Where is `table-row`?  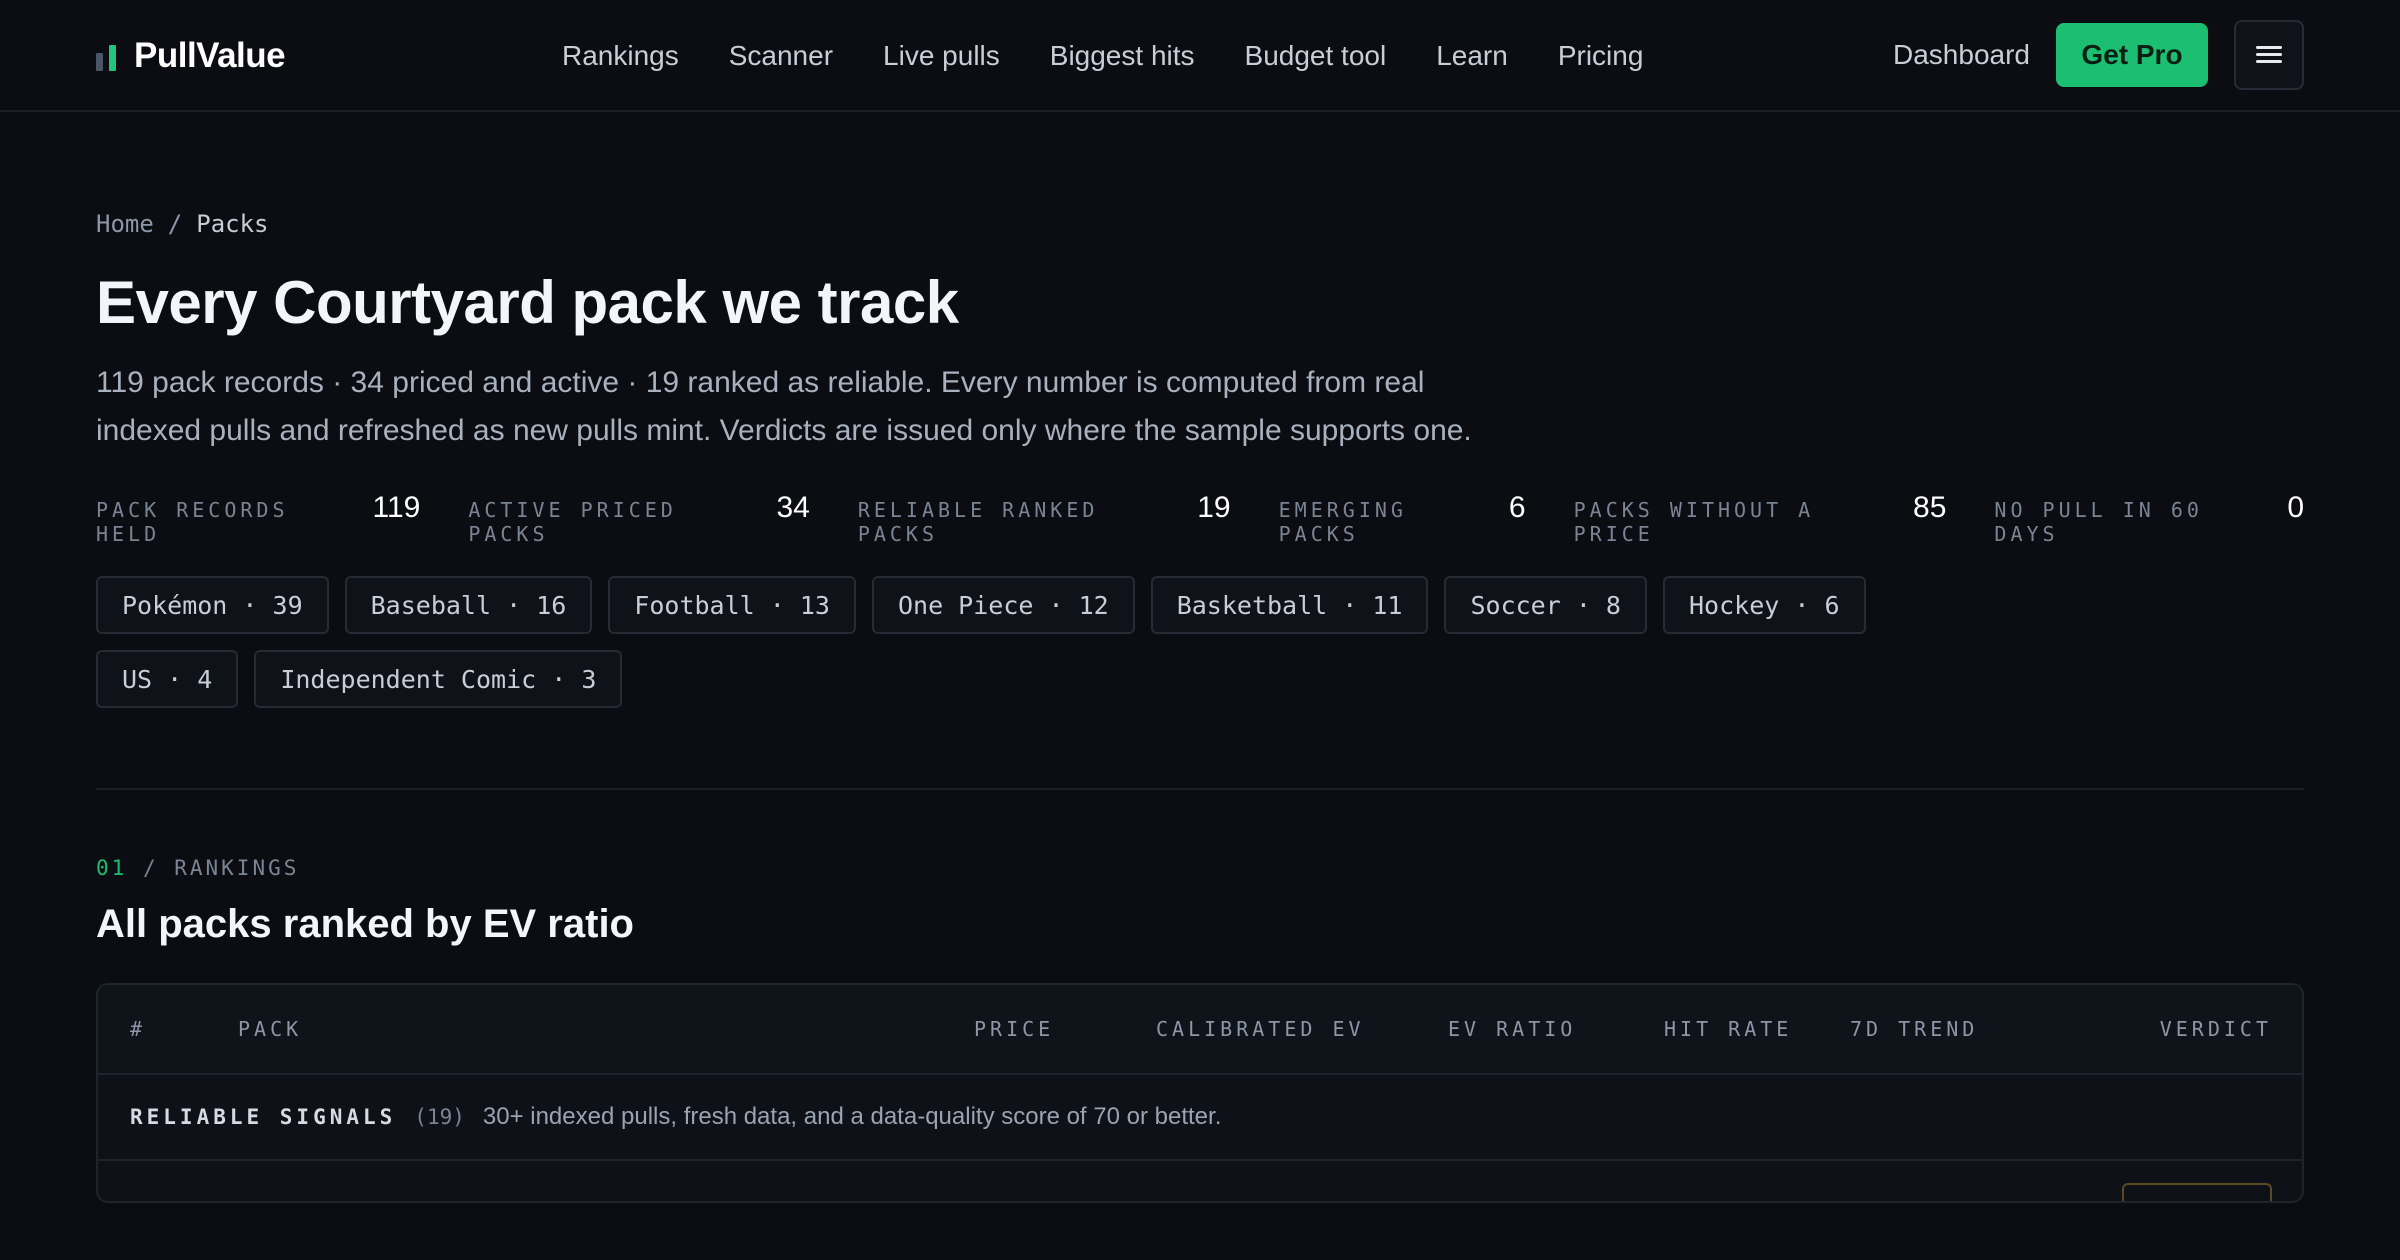 table-row is located at coordinates (1200, 1181).